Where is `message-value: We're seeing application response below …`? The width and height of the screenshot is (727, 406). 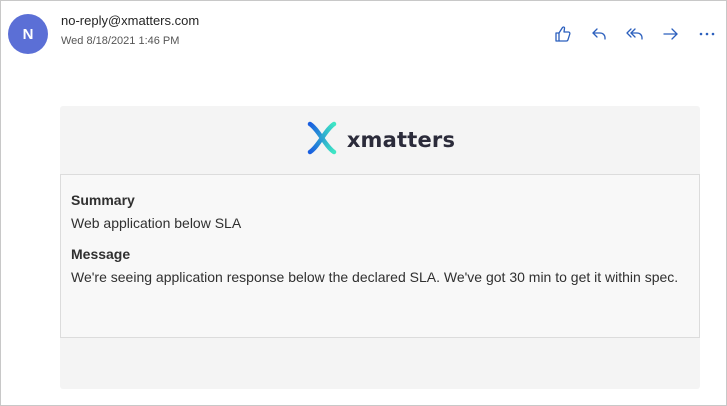
message-value: We're seeing application response below … is located at coordinates (375, 277).